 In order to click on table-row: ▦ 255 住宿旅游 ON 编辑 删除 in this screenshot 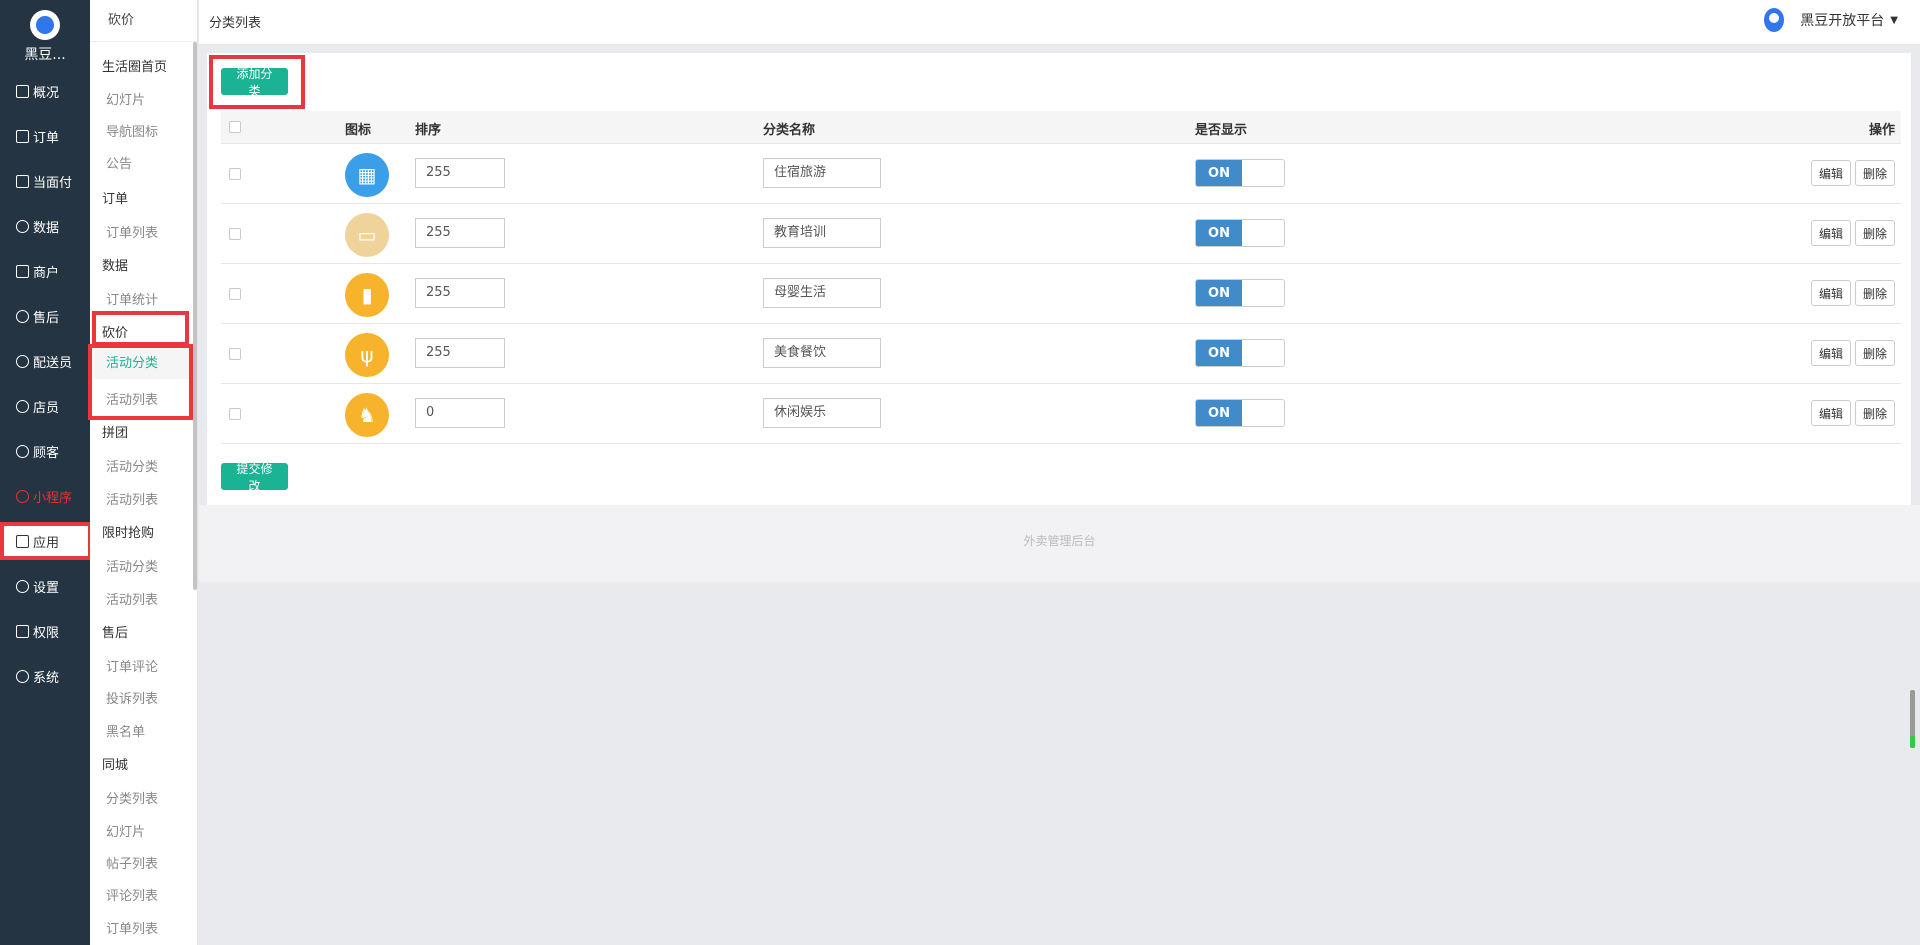, I will do `click(1061, 174)`.